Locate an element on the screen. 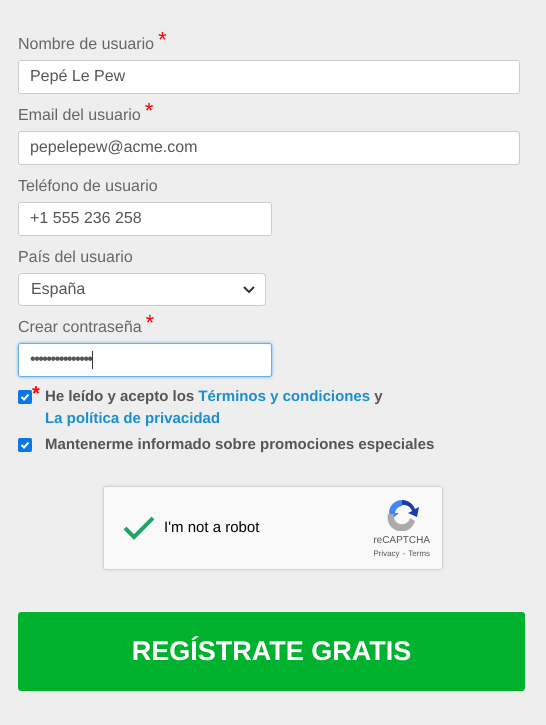 Image resolution: width=546 pixels, height=725 pixels. captcha-checkbox is located at coordinates (139, 528).